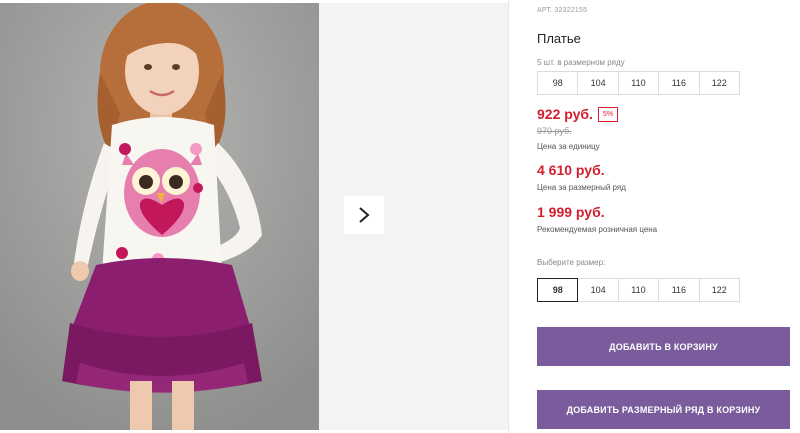 This screenshot has height=433, width=800. Describe the element at coordinates (598, 83) in the screenshot. I see `size-row-cell: 104` at that location.